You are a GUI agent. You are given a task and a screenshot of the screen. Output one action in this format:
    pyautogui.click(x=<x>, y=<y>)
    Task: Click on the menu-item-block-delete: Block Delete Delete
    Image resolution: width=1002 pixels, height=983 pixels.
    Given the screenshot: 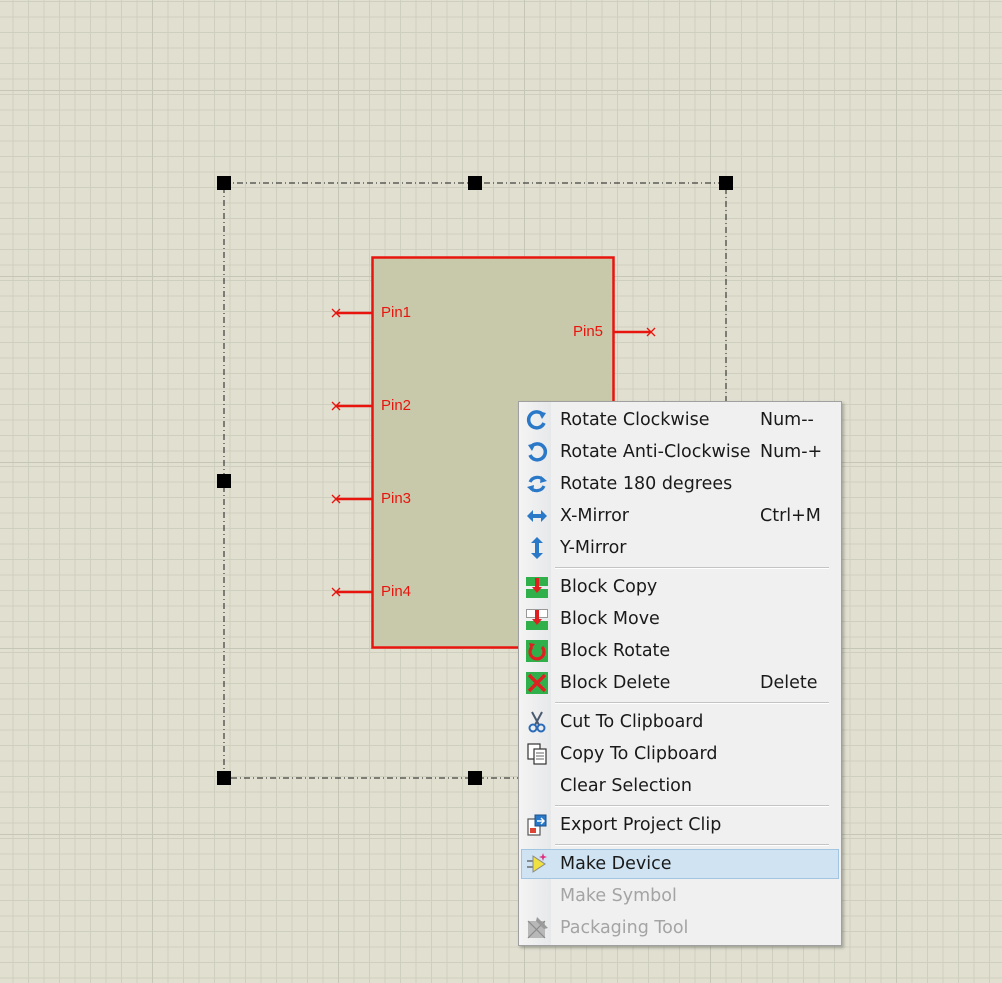 What is the action you would take?
    pyautogui.click(x=680, y=683)
    